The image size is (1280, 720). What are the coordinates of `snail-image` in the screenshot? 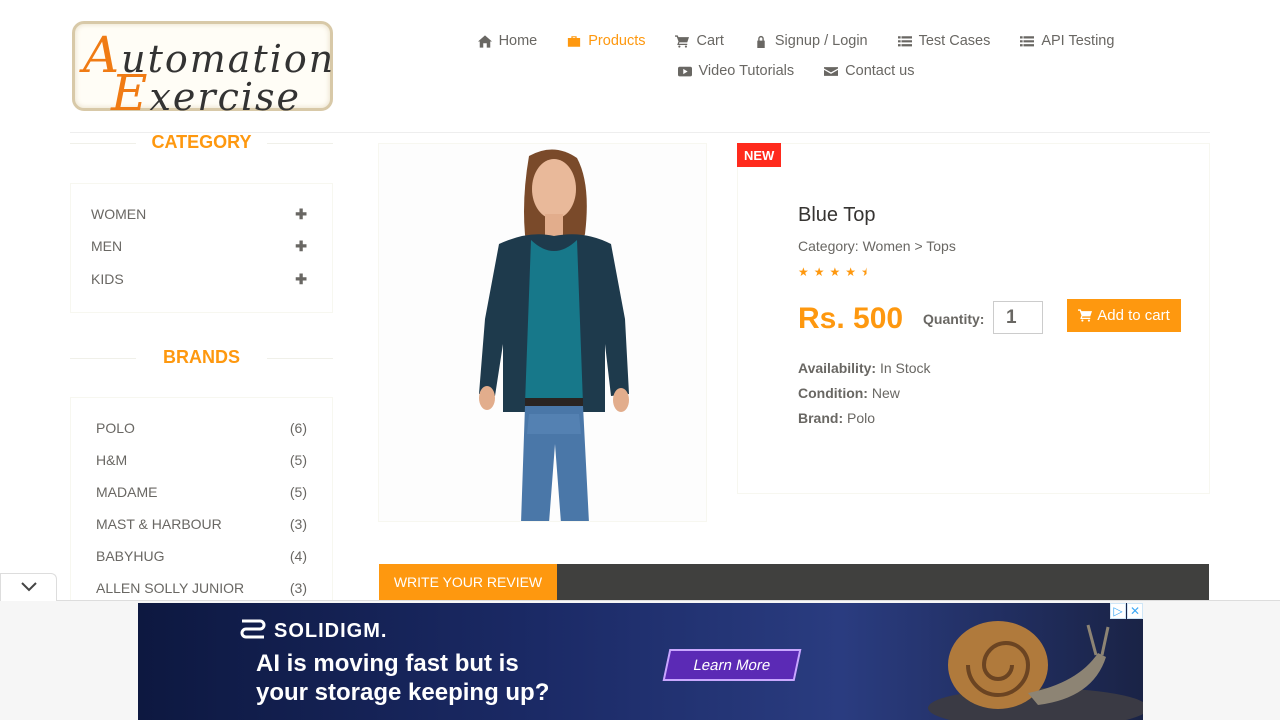 It's located at (1035, 670).